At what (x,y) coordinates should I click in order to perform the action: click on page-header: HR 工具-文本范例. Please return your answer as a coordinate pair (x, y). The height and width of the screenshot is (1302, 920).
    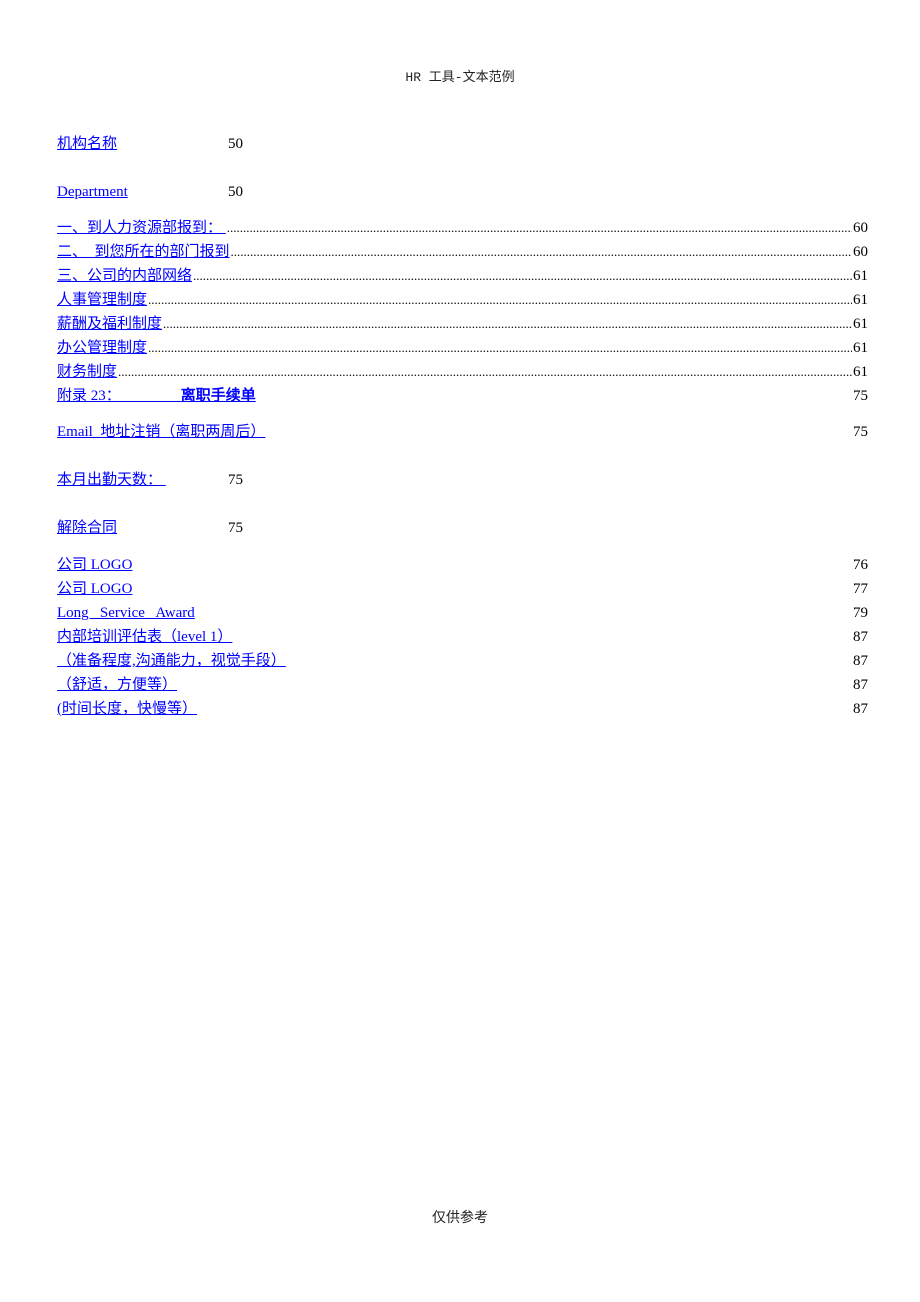
    Looking at the image, I should click on (460, 77).